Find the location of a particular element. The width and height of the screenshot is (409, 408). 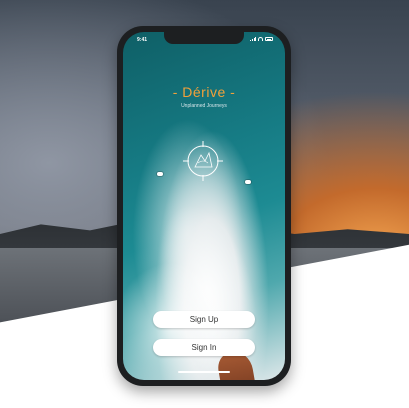

signal-icon is located at coordinates (253, 39).